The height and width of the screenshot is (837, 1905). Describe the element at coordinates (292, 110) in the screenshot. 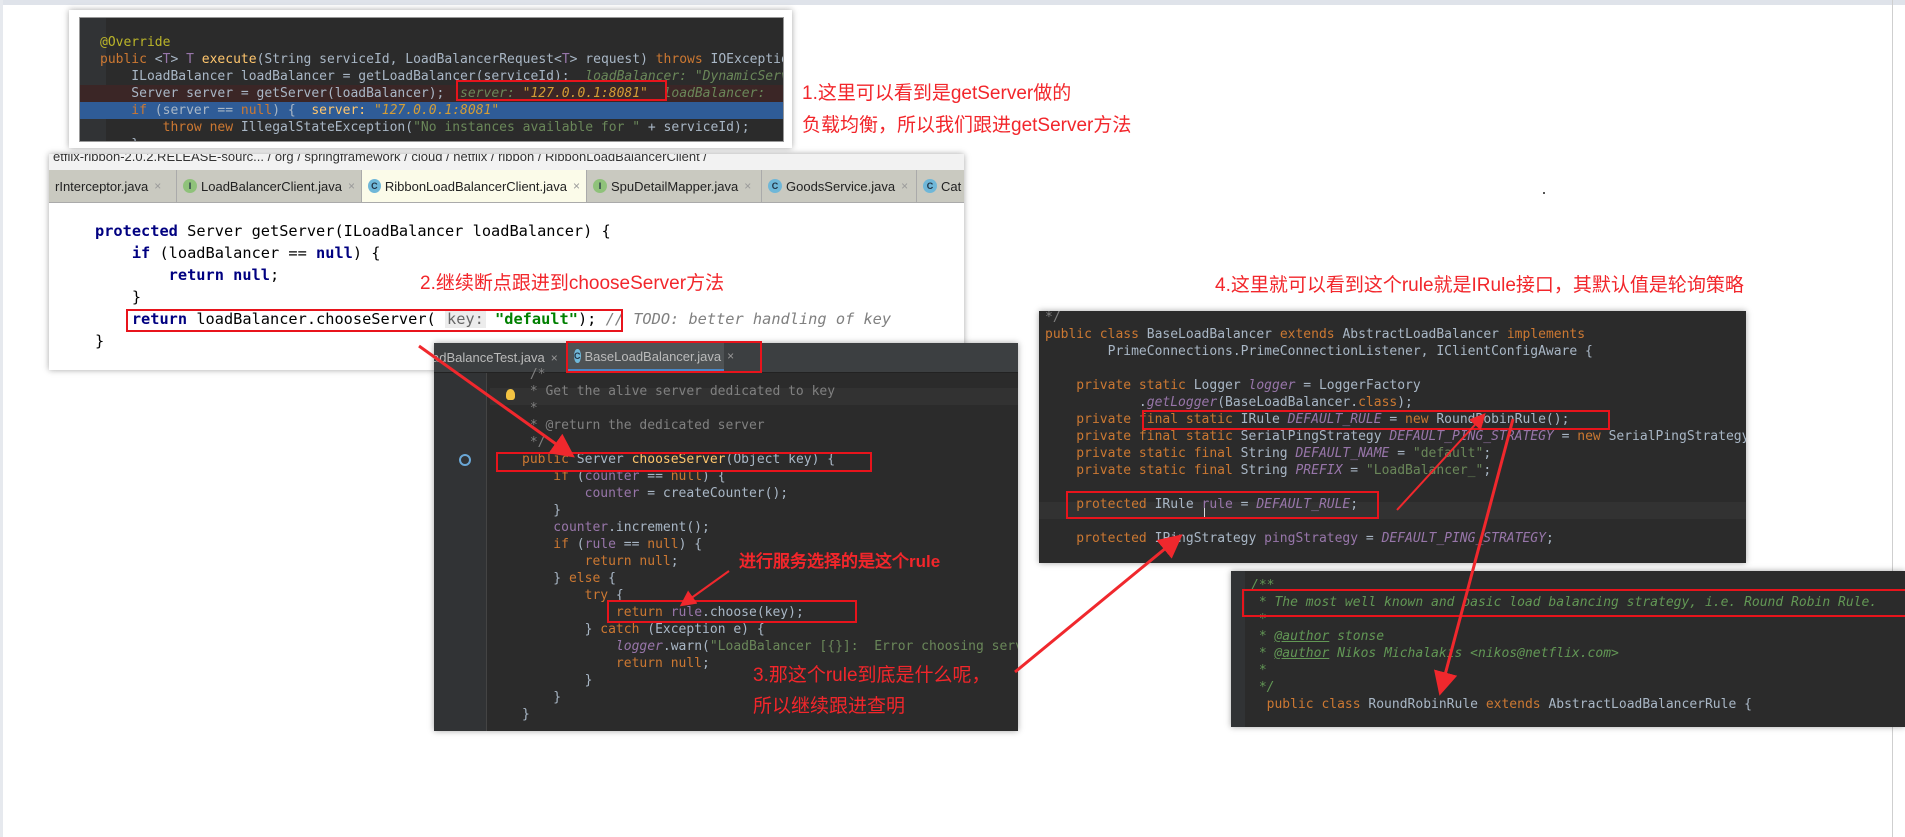

I see `code-token: ) {` at that location.